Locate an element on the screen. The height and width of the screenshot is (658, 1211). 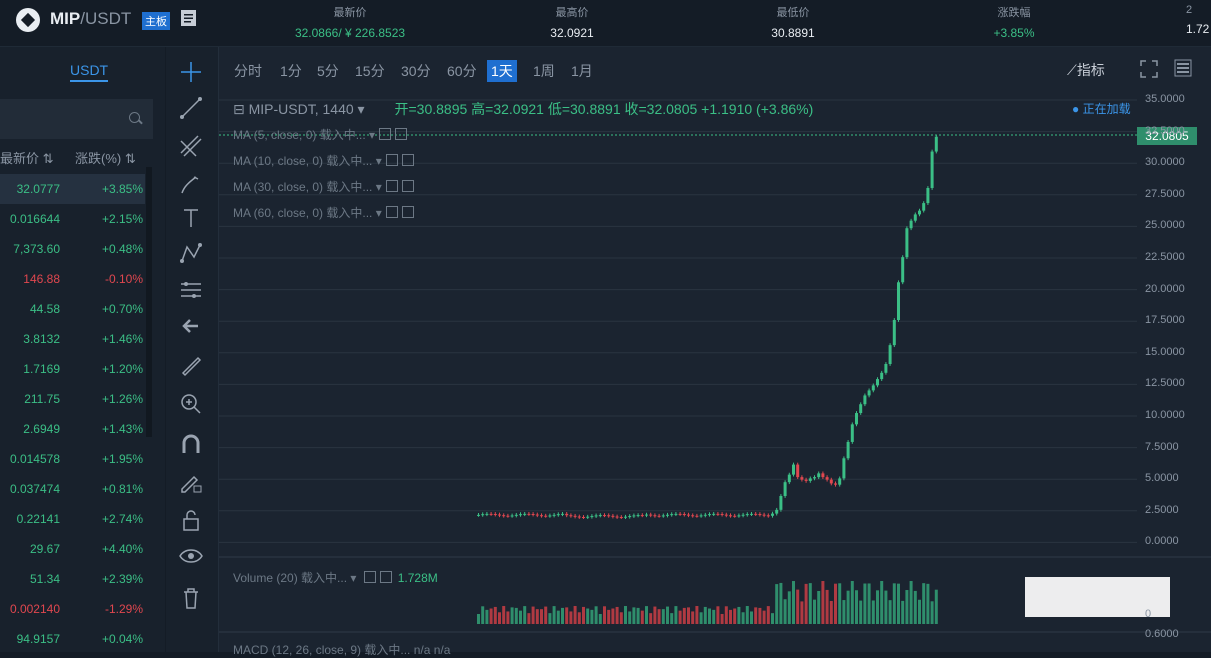
ruler-icon is located at coordinates (191, 366).